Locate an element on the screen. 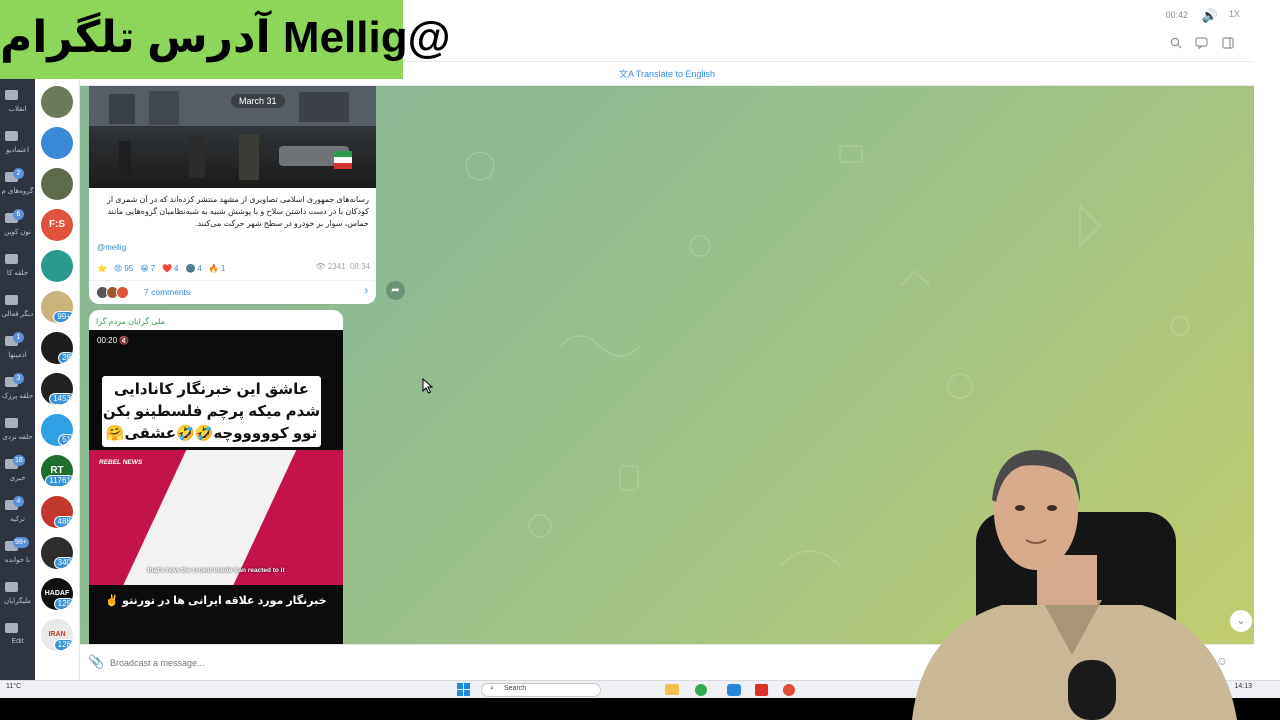 Image resolution: width=1280 pixels, height=720 pixels. folder-1: اعتمادیو is located at coordinates (17, 147).